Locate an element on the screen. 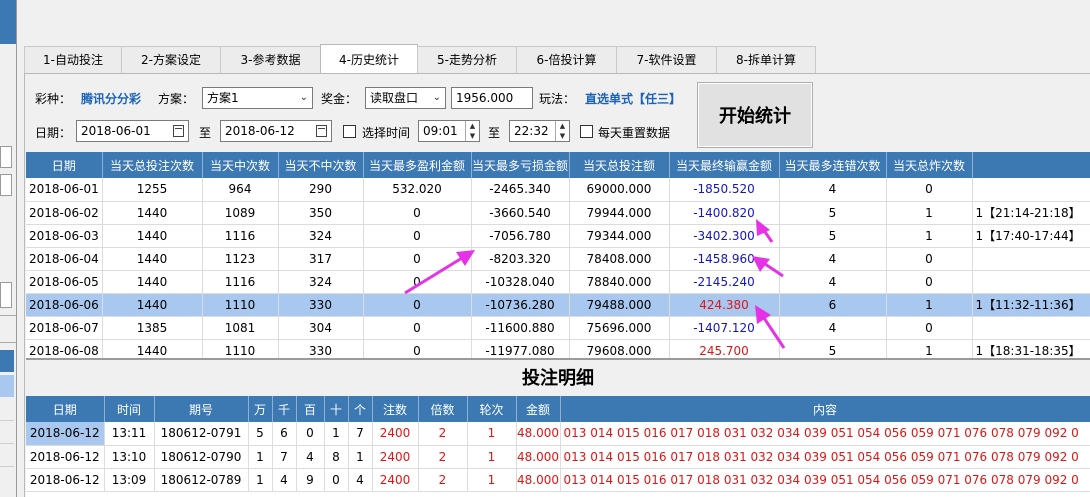  start-stats-button: 开始统计 is located at coordinates (755, 115).